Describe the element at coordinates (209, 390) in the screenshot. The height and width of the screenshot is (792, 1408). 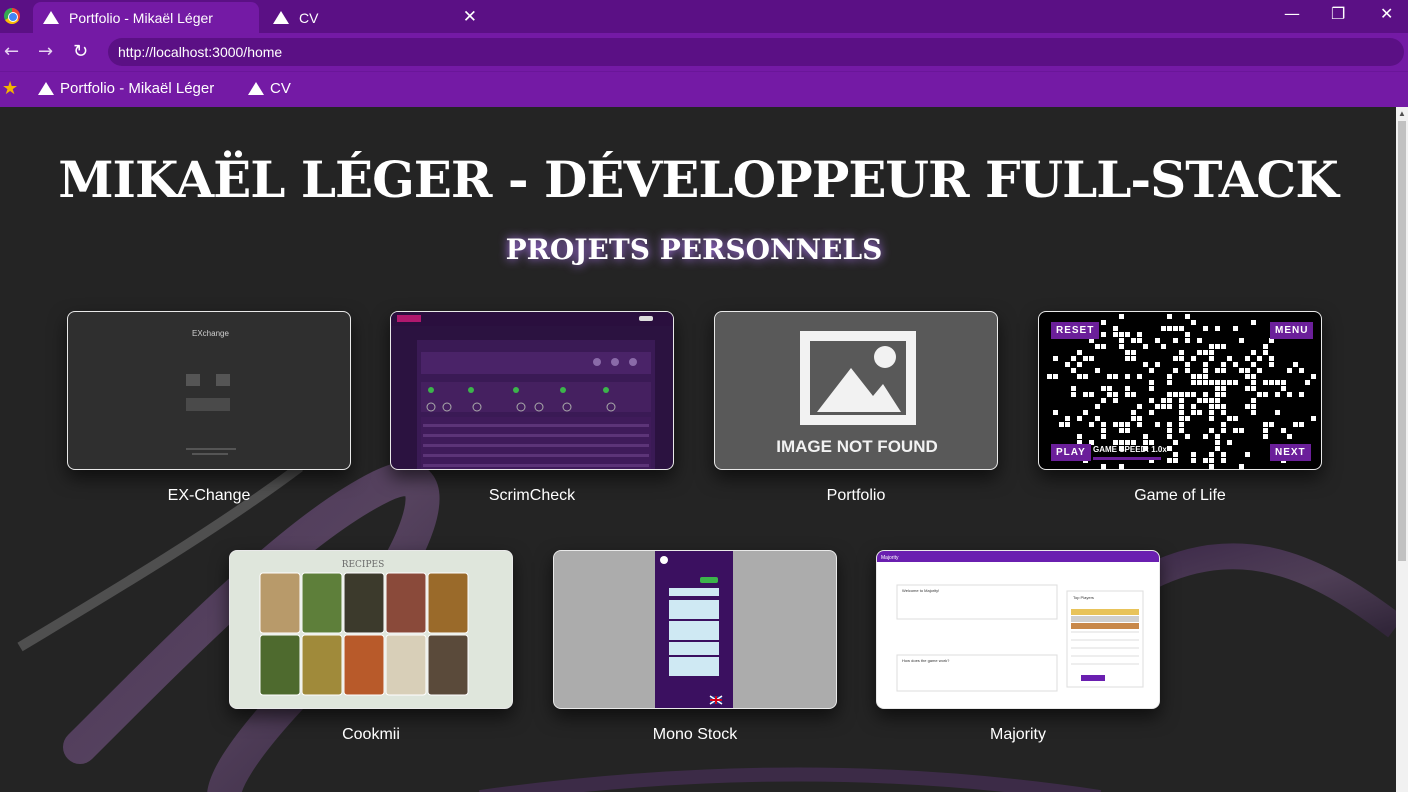
I see `project-card-exchange: EXchange` at that location.